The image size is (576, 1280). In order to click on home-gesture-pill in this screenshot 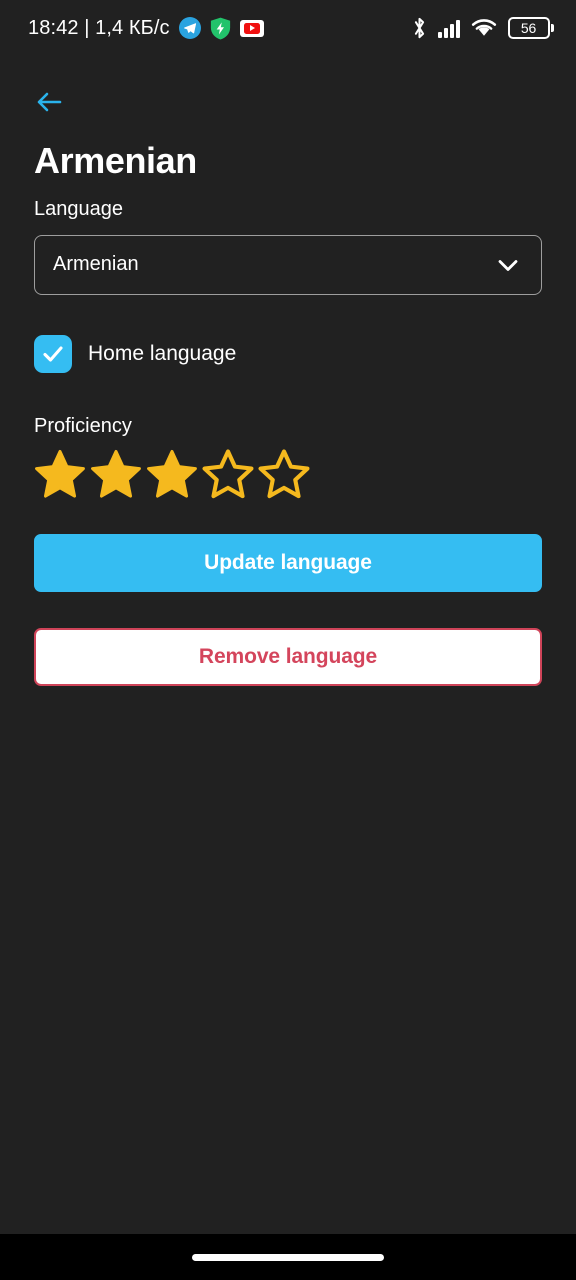, I will do `click(288, 1257)`.